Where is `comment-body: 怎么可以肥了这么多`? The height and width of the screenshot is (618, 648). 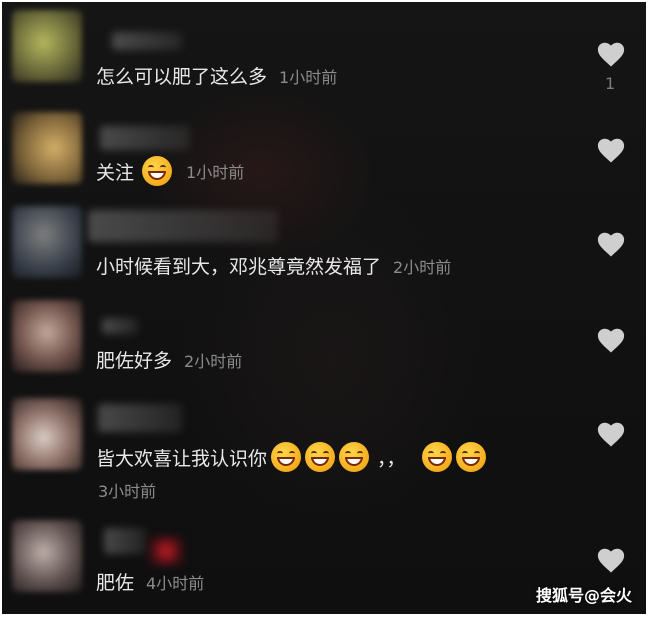
comment-body: 怎么可以肥了这么多 is located at coordinates (182, 77).